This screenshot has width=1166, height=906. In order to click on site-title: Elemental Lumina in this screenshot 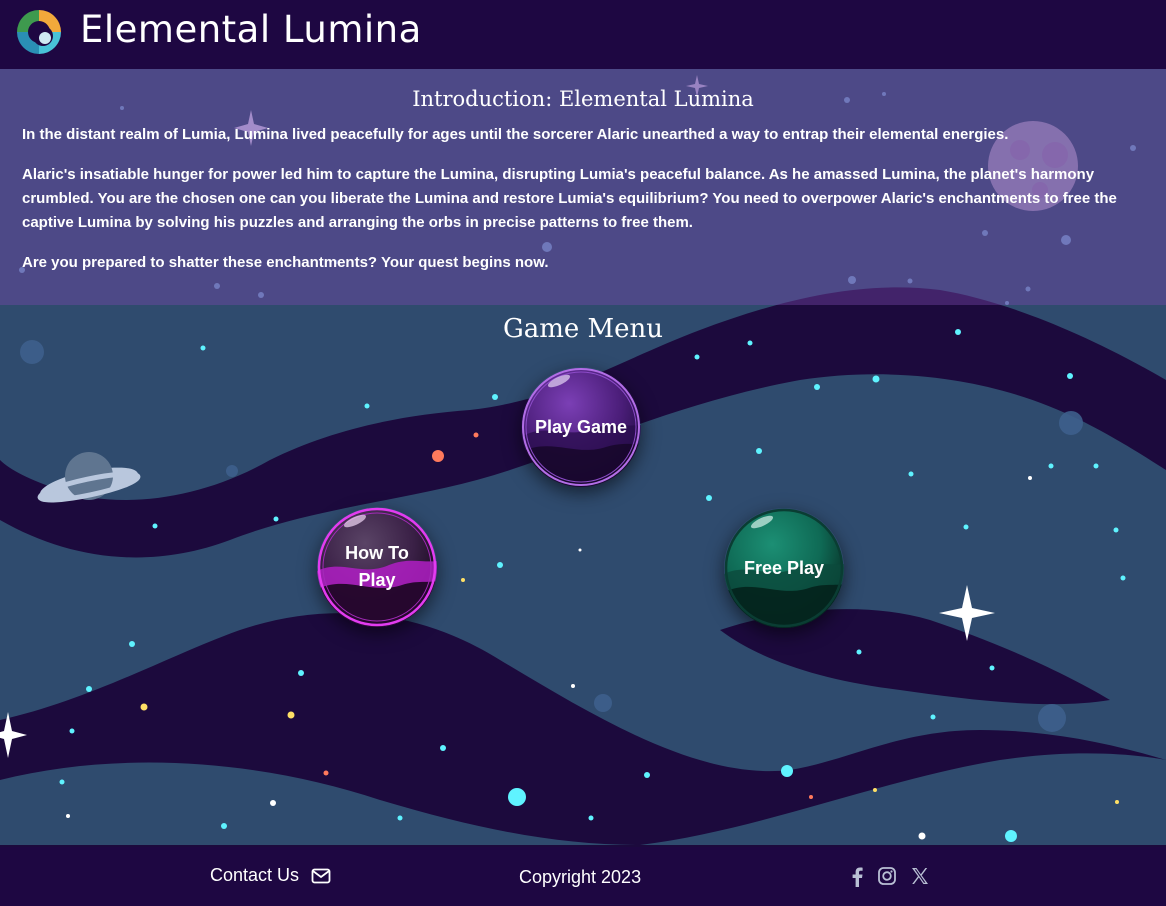, I will do `click(251, 29)`.